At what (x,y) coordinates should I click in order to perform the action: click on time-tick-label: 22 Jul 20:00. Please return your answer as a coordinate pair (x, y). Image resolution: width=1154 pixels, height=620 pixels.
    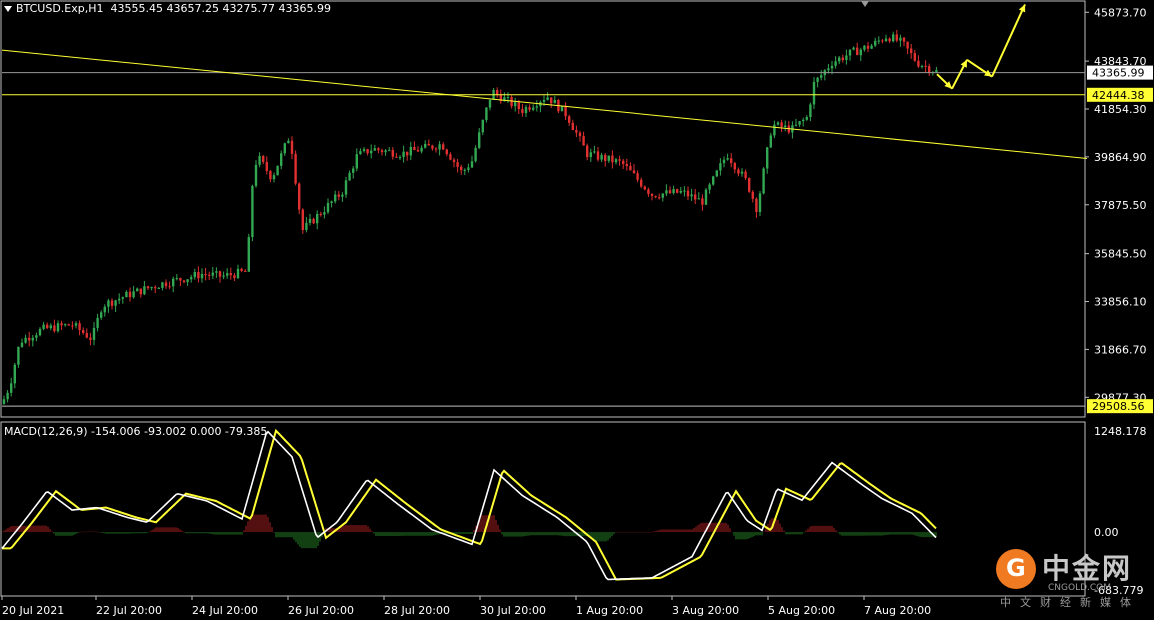
    Looking at the image, I should click on (129, 610).